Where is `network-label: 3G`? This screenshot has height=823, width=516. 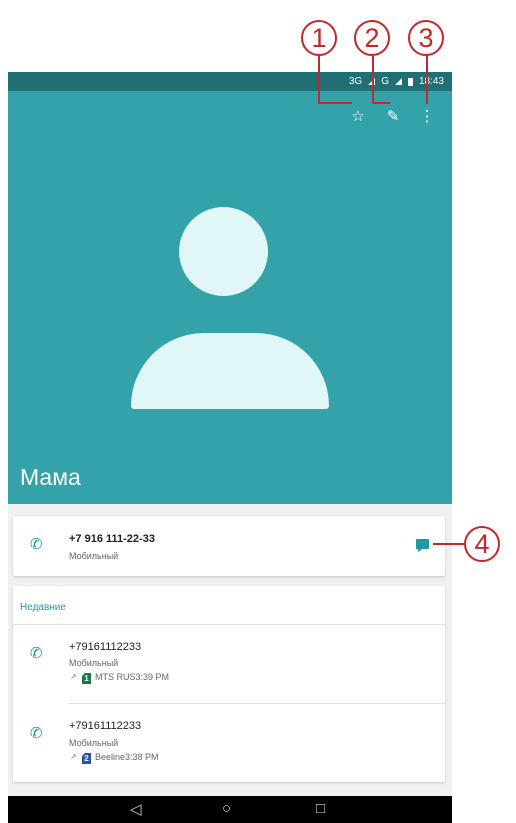
network-label: 3G is located at coordinates (355, 81).